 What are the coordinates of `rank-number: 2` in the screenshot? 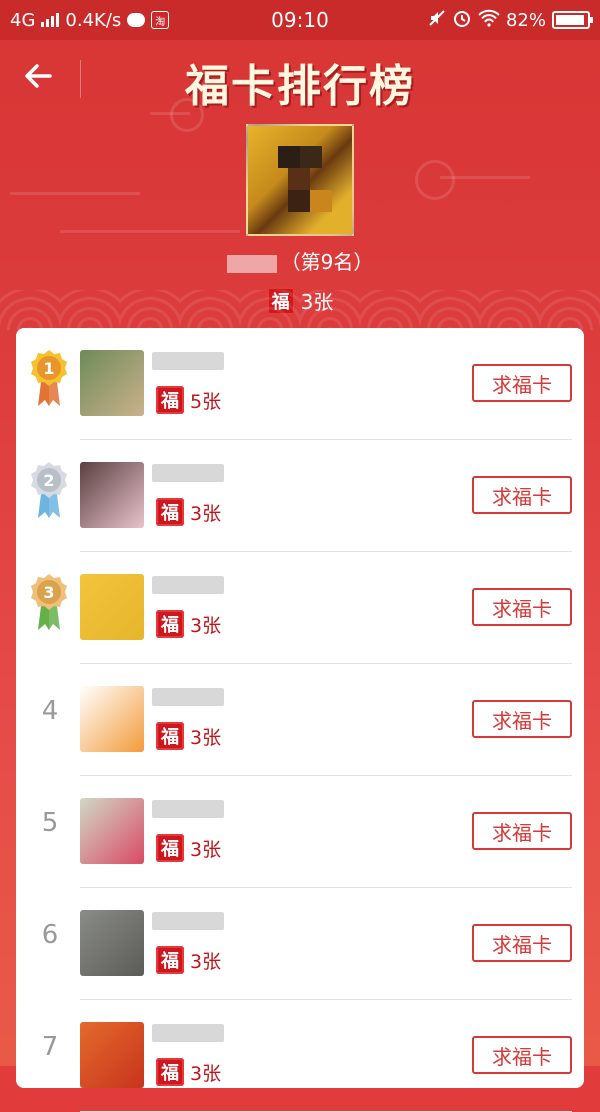 It's located at (48, 480).